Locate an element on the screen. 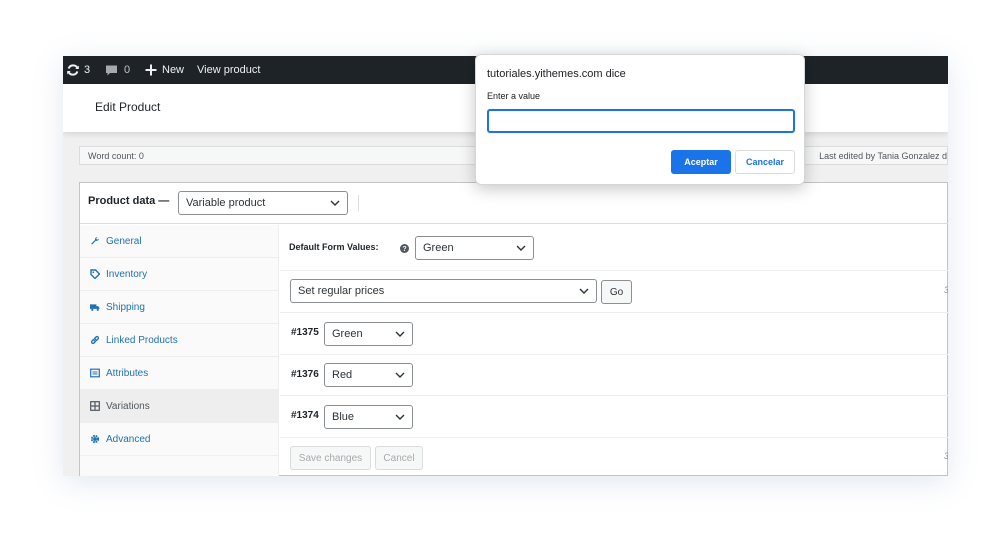 This screenshot has width=1000, height=546. bulk-action-value: Set regular prices is located at coordinates (341, 291).